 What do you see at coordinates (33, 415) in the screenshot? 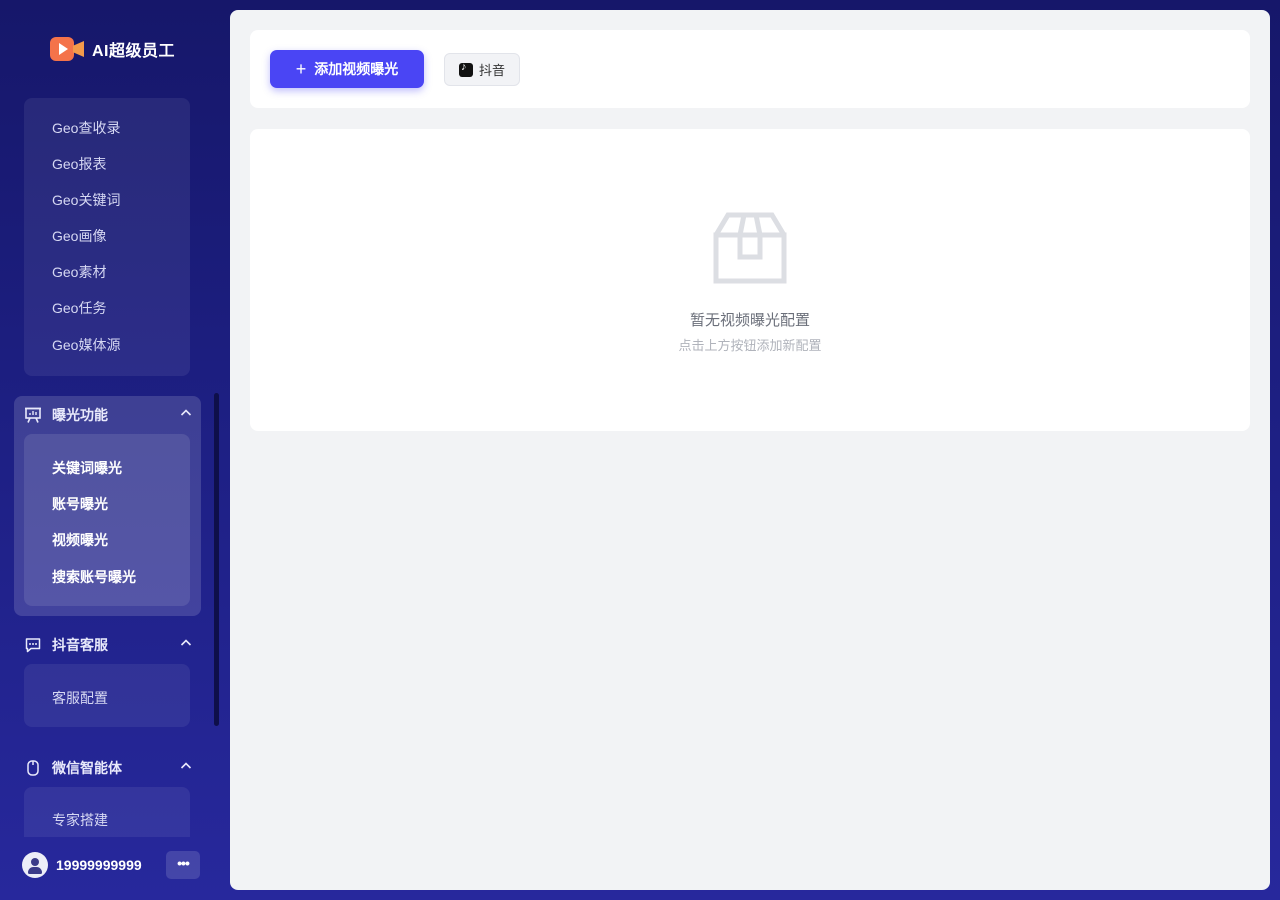
I see `presentation-icon` at bounding box center [33, 415].